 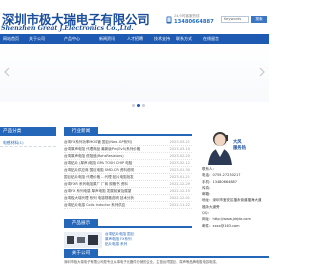 I want to click on nav-item-about: 关于公司, so click(x=37, y=39).